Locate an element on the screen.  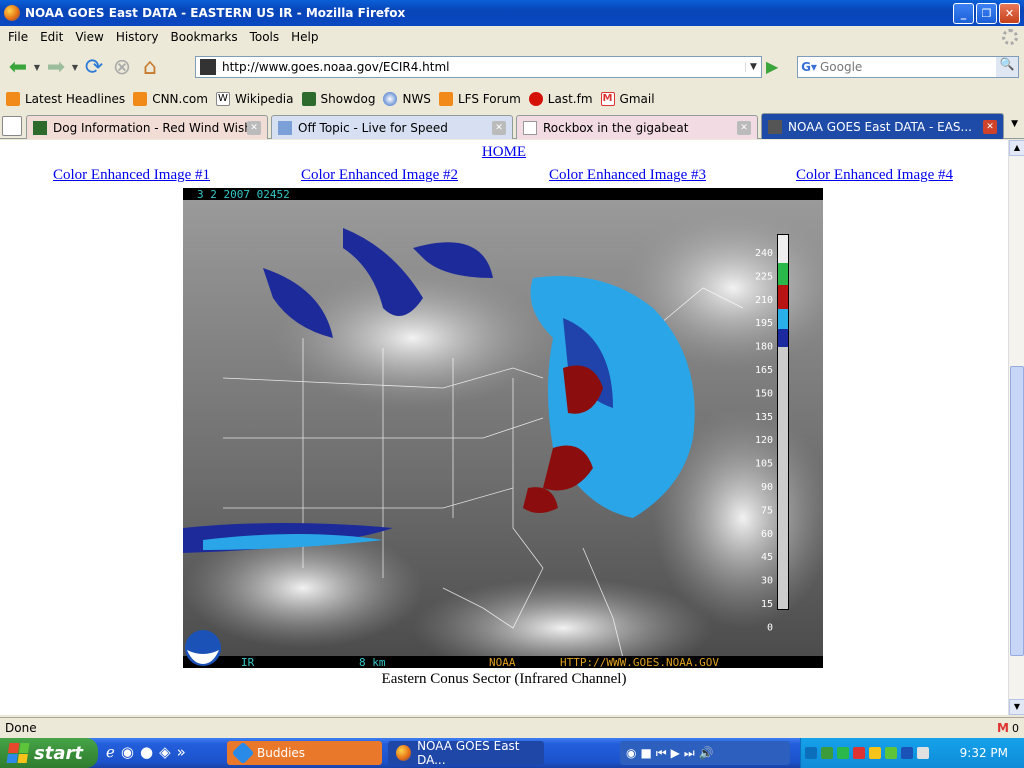
restore-button: ❐ is located at coordinates (986, 13).